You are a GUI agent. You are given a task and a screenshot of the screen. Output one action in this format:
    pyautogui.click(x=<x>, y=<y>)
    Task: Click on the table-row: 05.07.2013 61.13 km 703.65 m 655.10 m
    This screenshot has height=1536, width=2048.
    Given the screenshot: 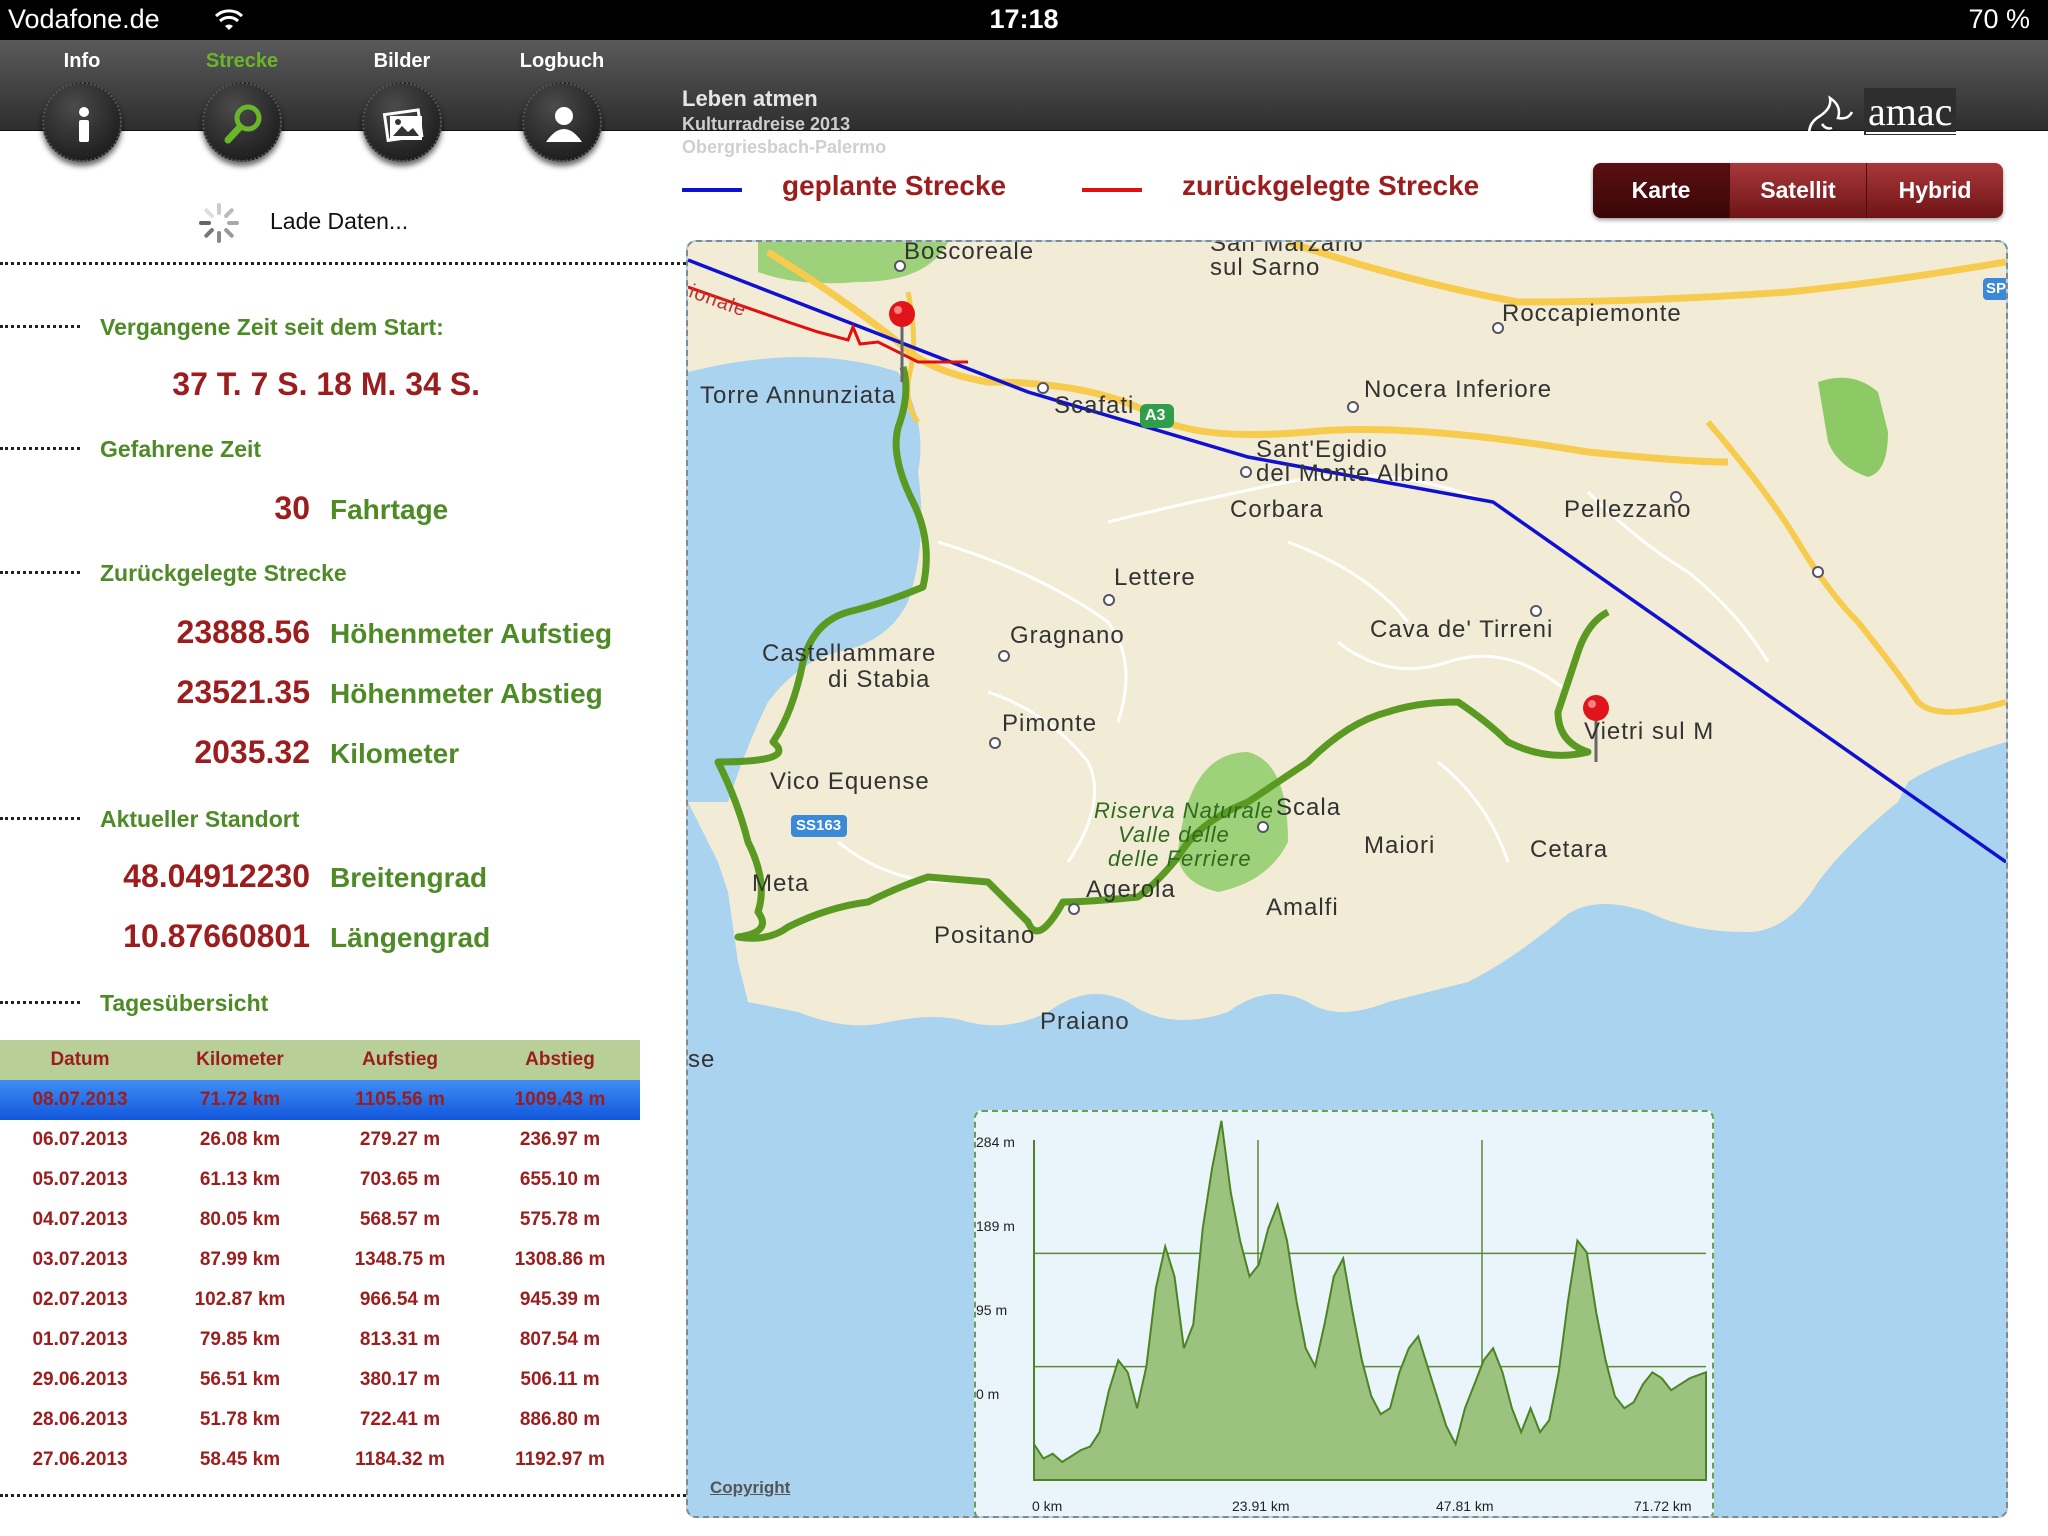 What is the action you would take?
    pyautogui.click(x=320, y=1180)
    